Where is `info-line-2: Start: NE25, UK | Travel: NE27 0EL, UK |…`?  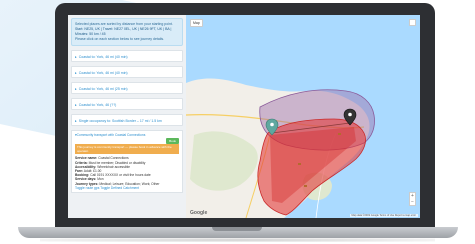
info-line-2: Start: NE25, UK | Travel: NE27 0EL, UK |… is located at coordinates (123, 31).